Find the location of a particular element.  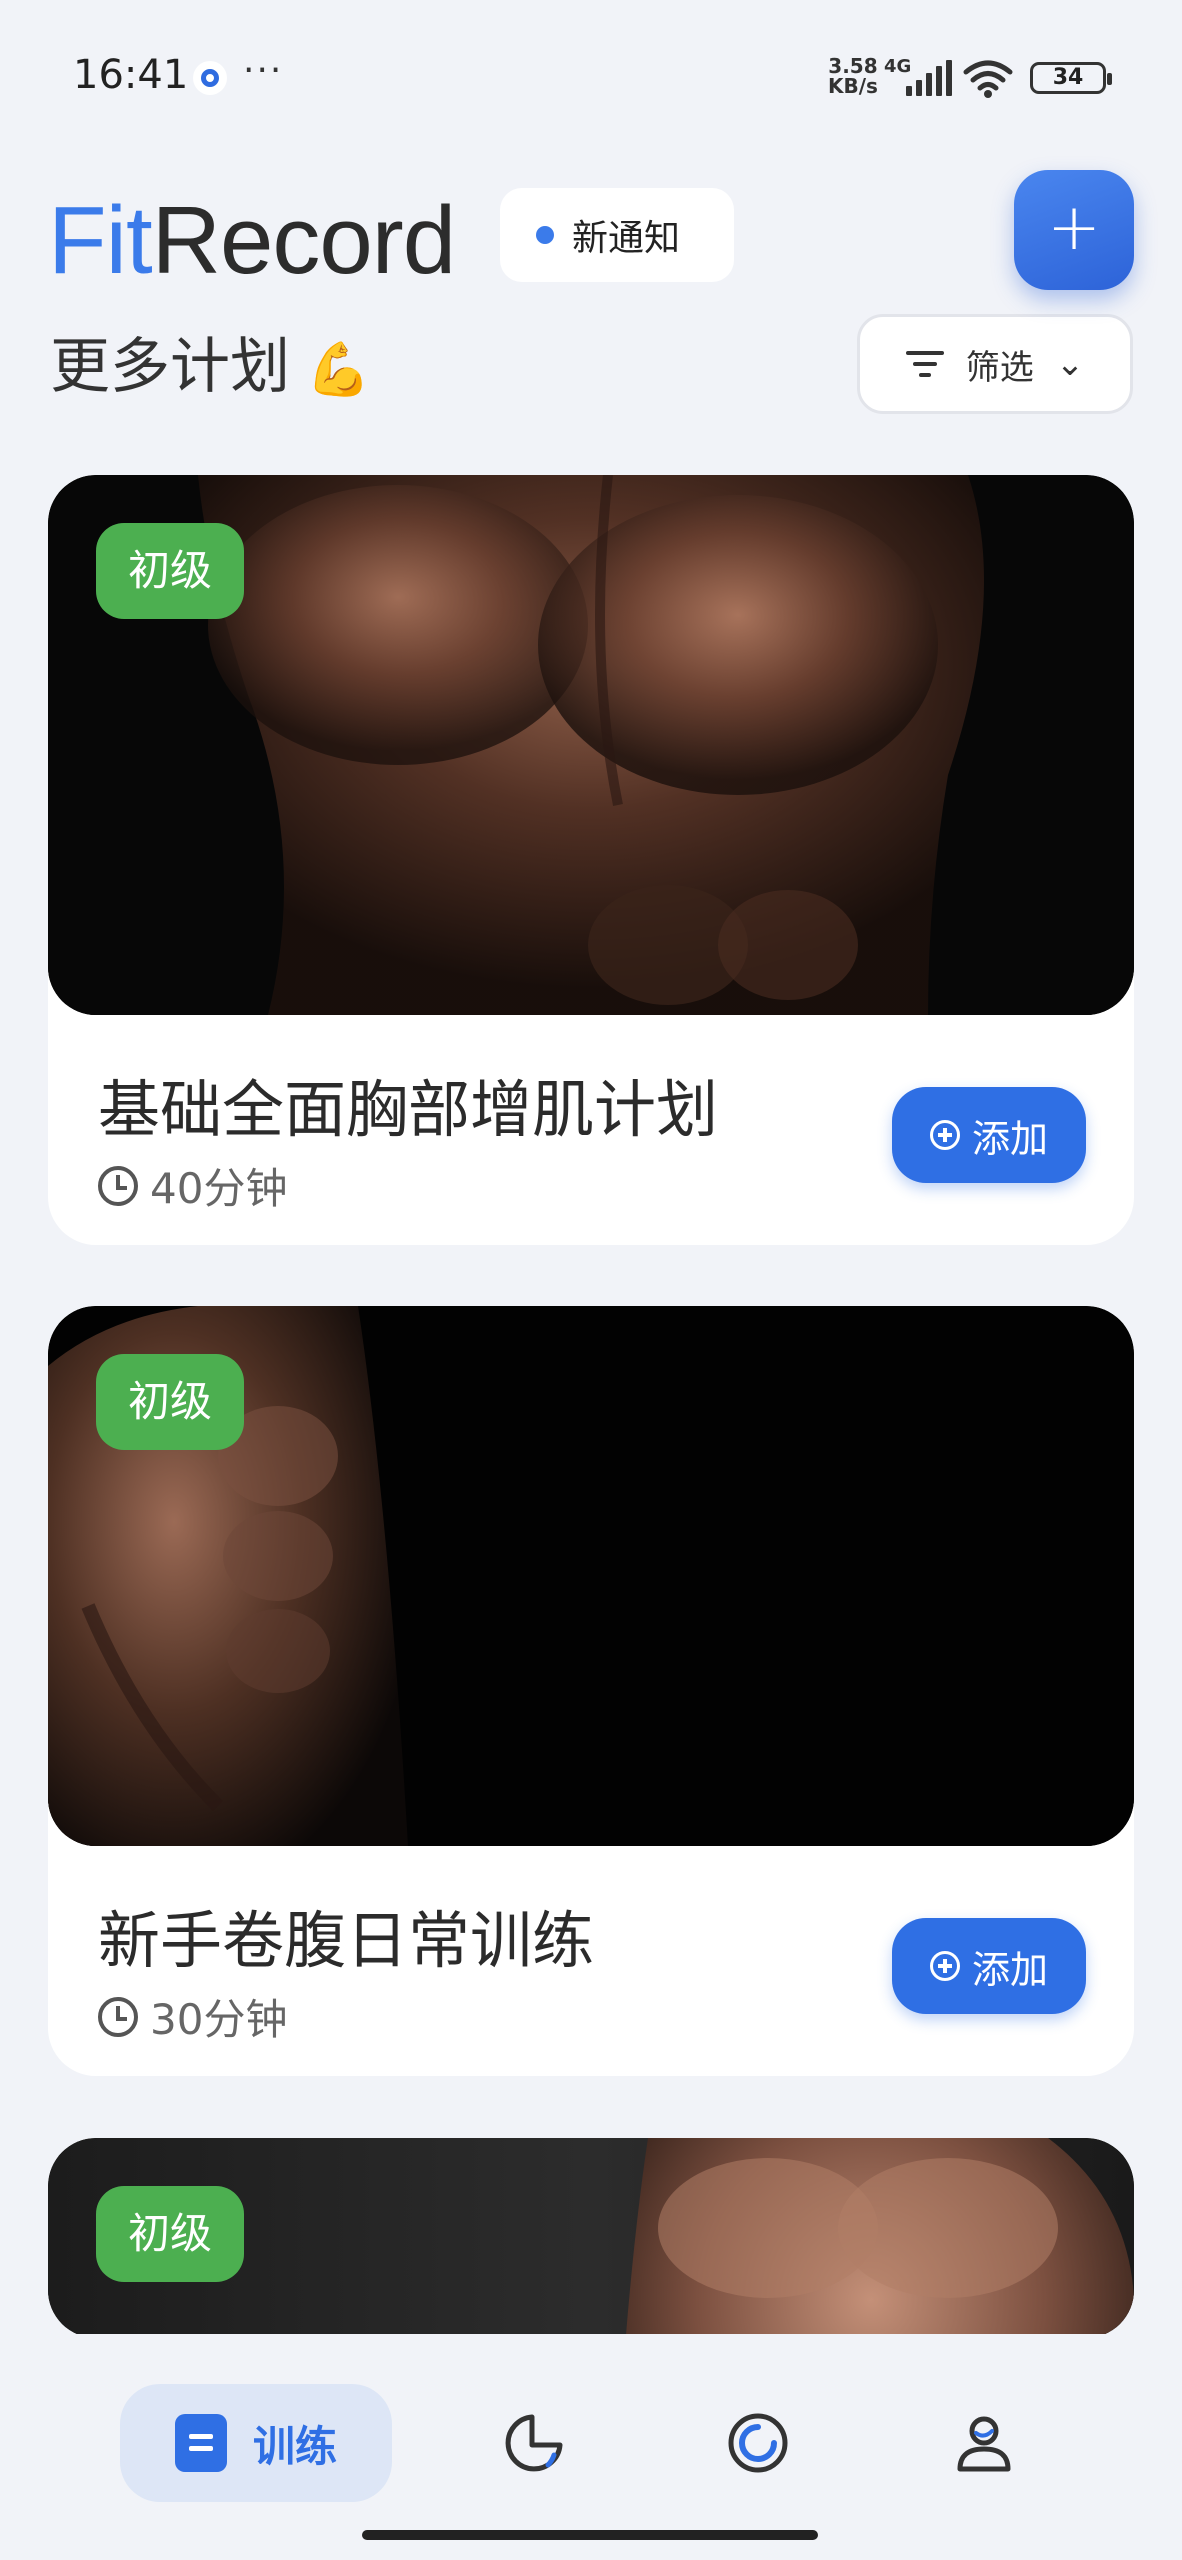

plan-card: 初级 is located at coordinates (591, 2238).